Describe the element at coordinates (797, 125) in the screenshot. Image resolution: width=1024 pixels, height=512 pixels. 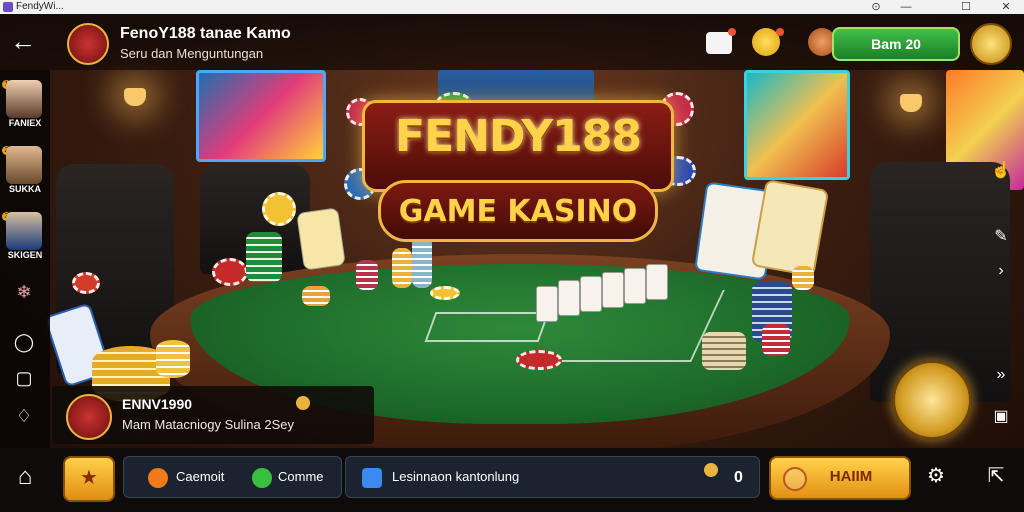
I see `neon-sign-right` at that location.